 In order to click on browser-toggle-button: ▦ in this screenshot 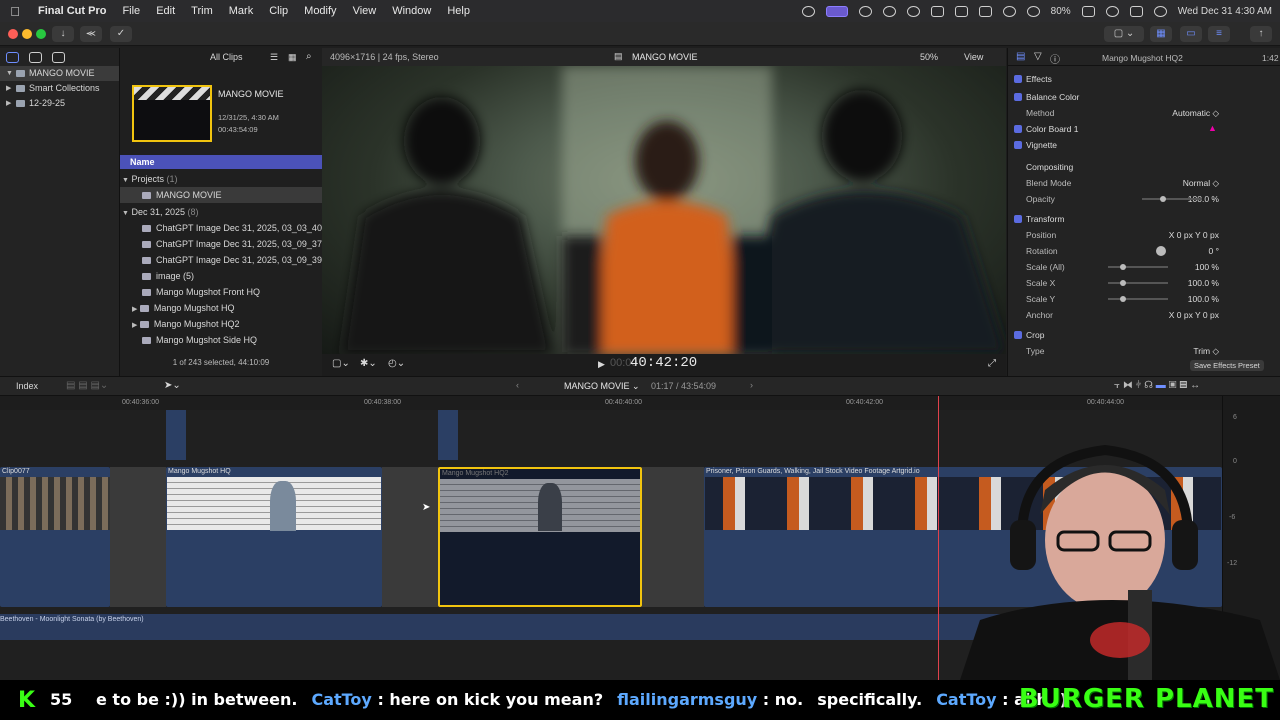, I will do `click(1161, 34)`.